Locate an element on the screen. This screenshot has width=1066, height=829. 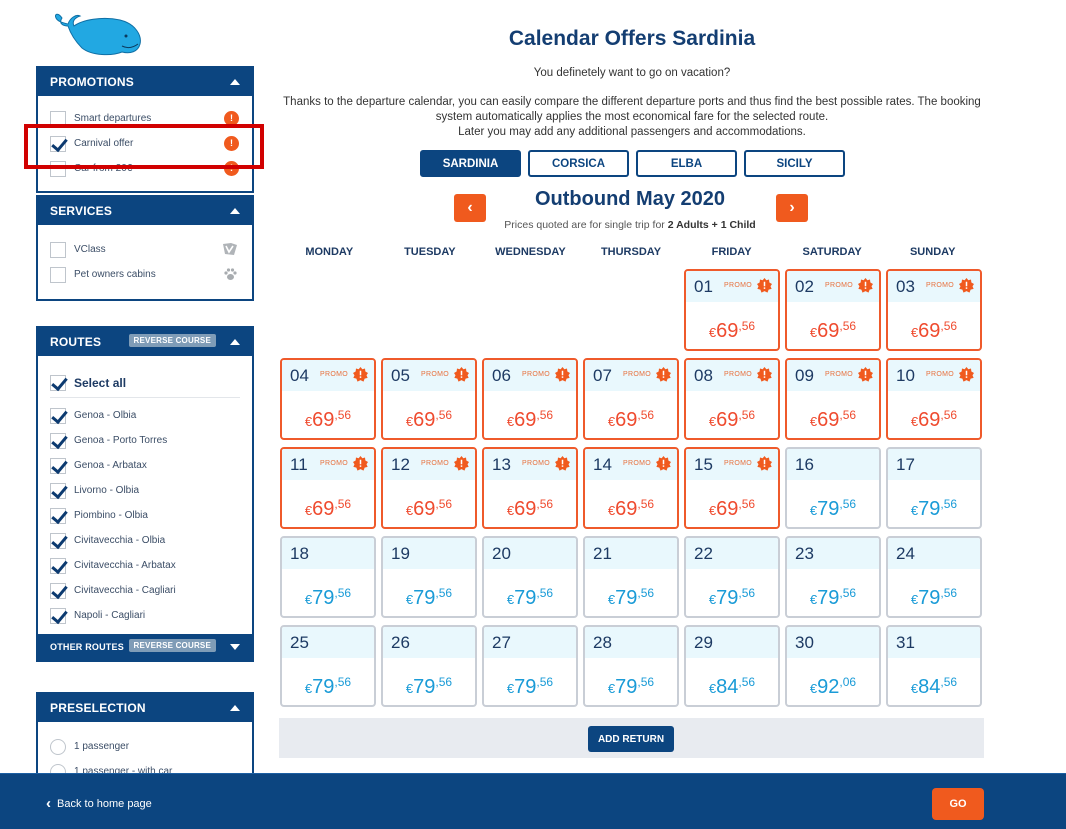
day-cell: 14 PROMO €69,56 is located at coordinates (631, 488).